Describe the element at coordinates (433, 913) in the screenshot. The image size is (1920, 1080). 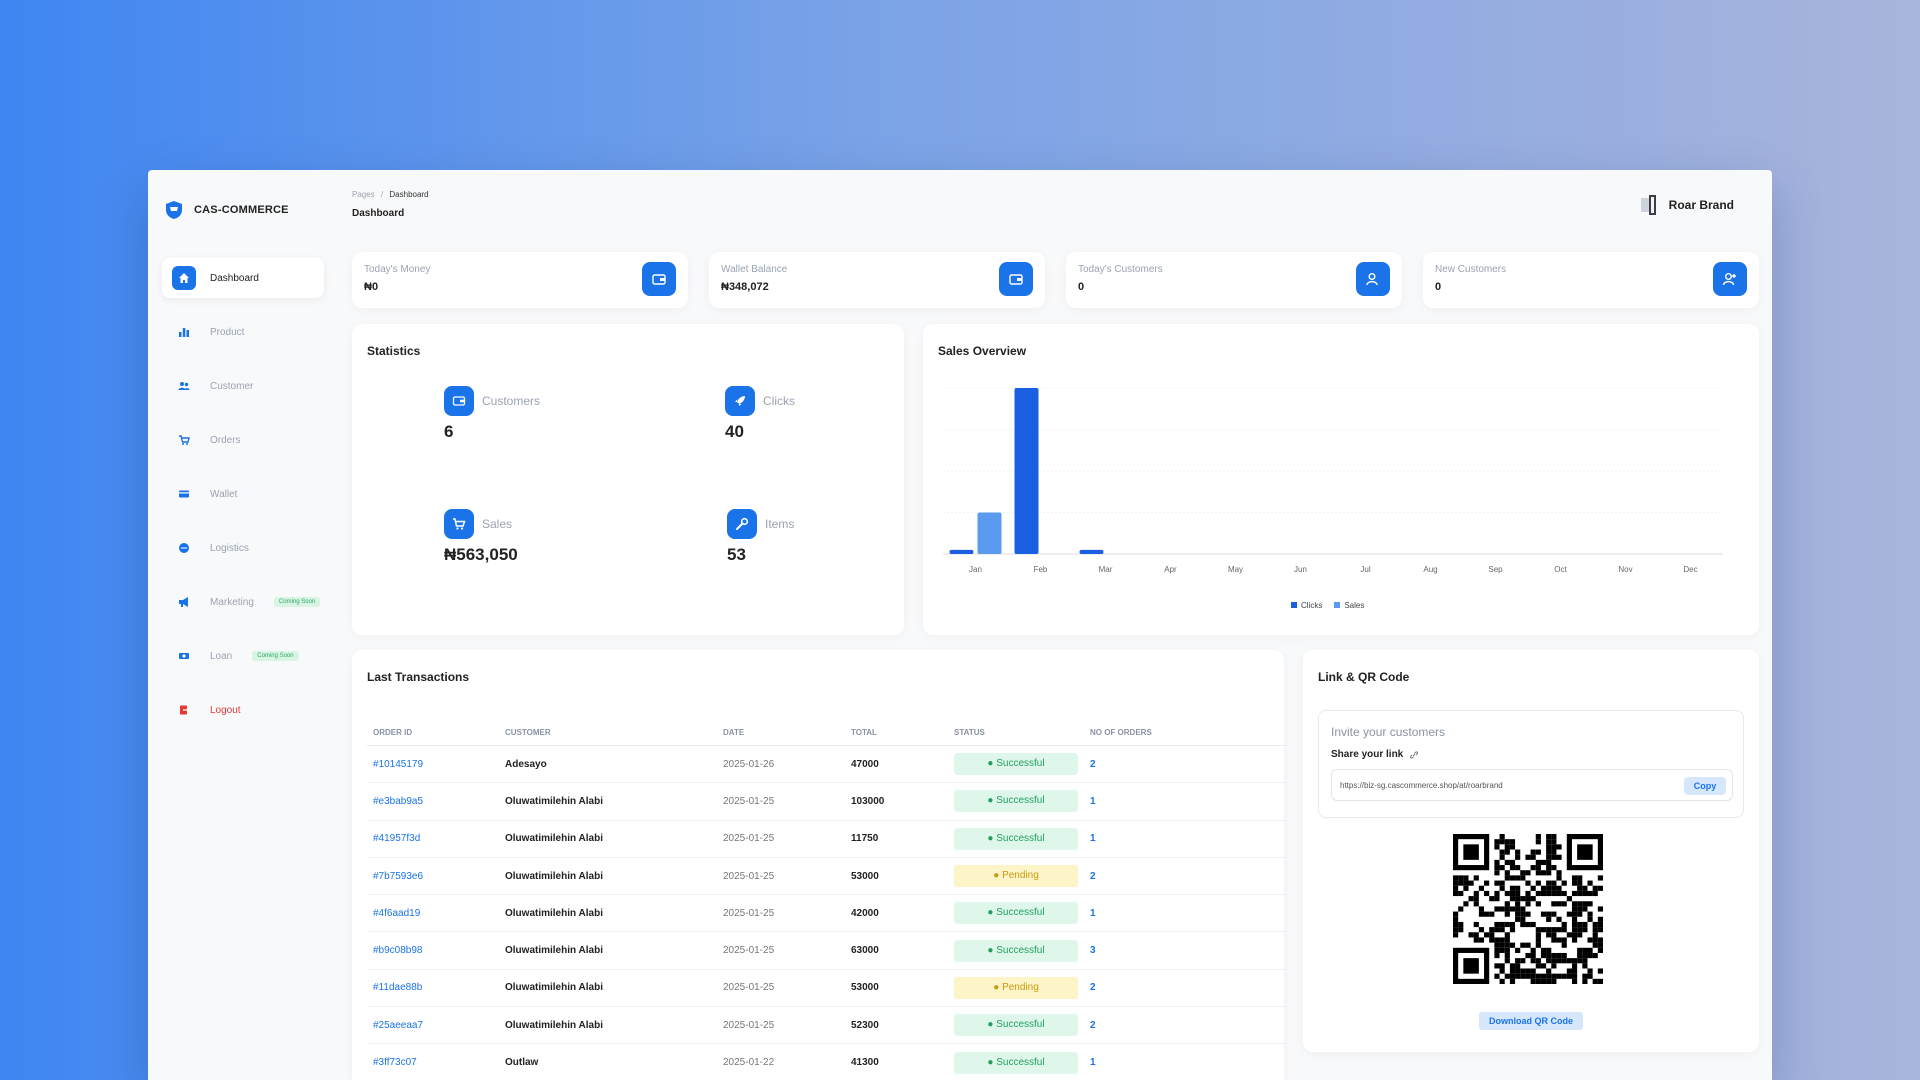
I see `order-id-link: #4f6aad19` at that location.